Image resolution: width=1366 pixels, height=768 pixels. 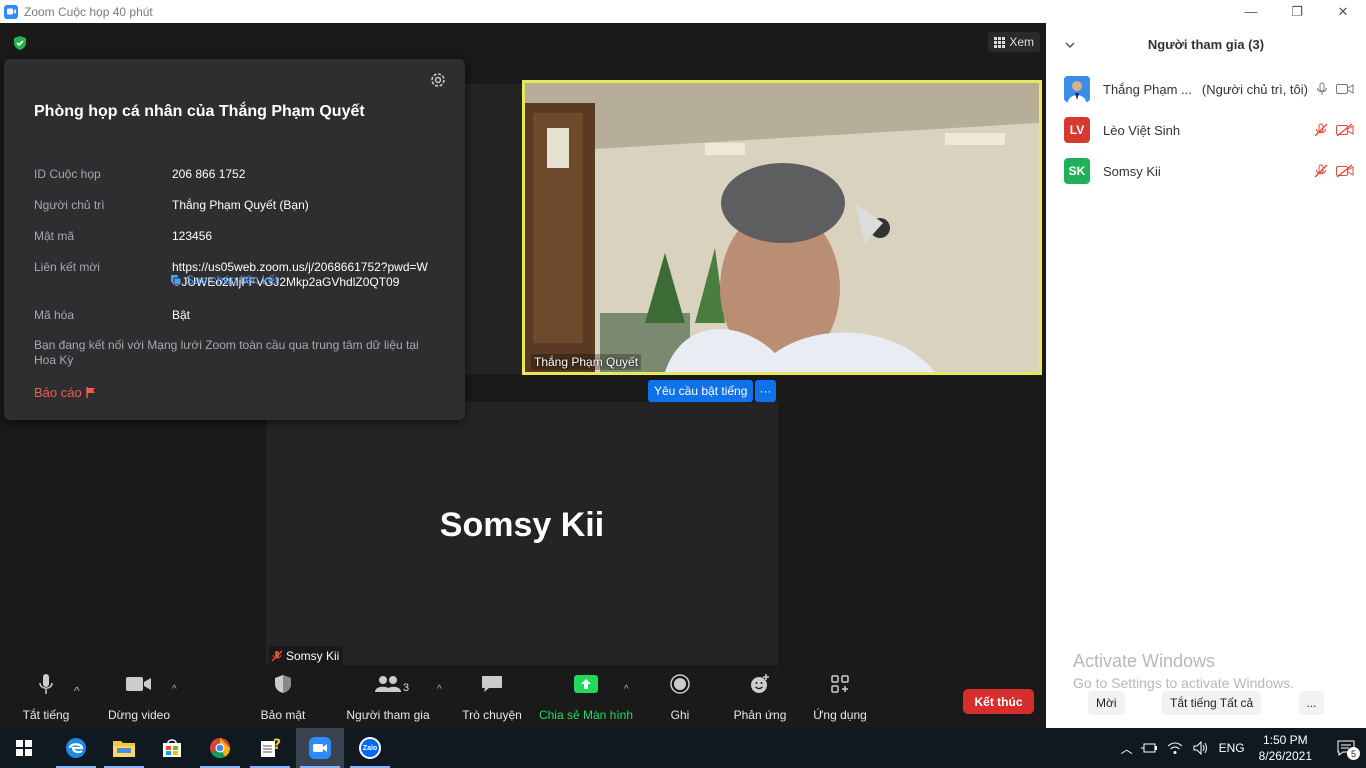 I want to click on share-screen-icon, so click(x=586, y=684).